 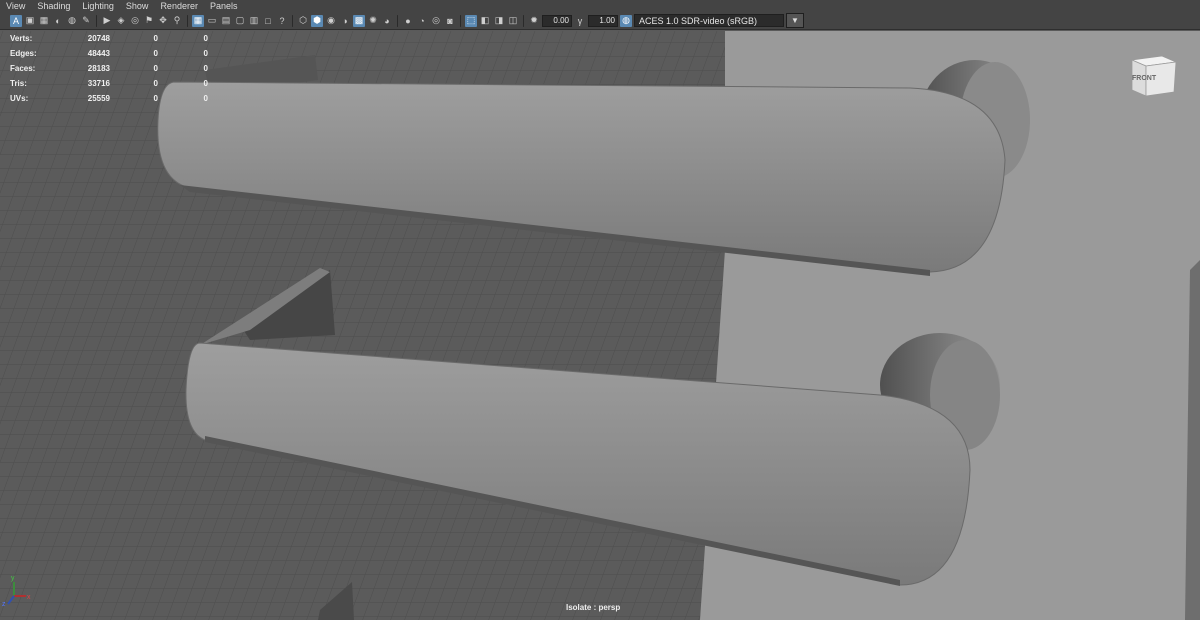 What do you see at coordinates (317, 20) in the screenshot?
I see `smooth-shade-icon: ⬢` at bounding box center [317, 20].